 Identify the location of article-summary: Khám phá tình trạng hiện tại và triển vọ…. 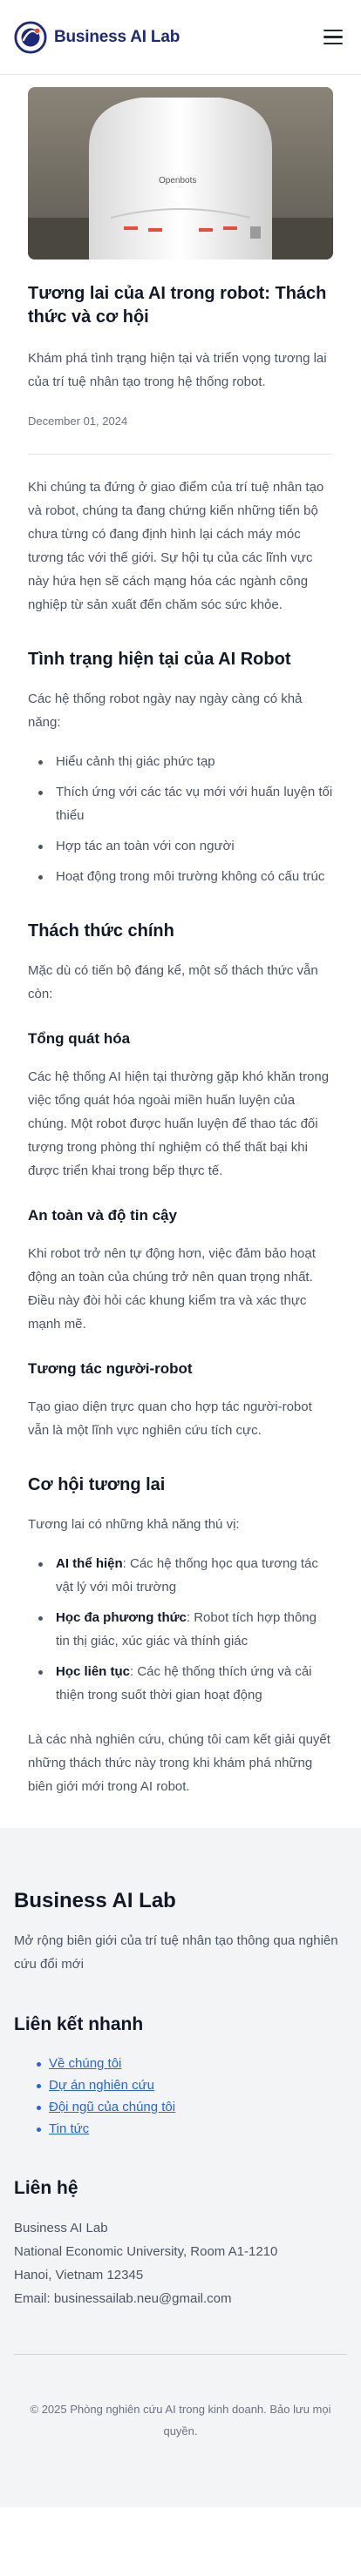
(177, 370).